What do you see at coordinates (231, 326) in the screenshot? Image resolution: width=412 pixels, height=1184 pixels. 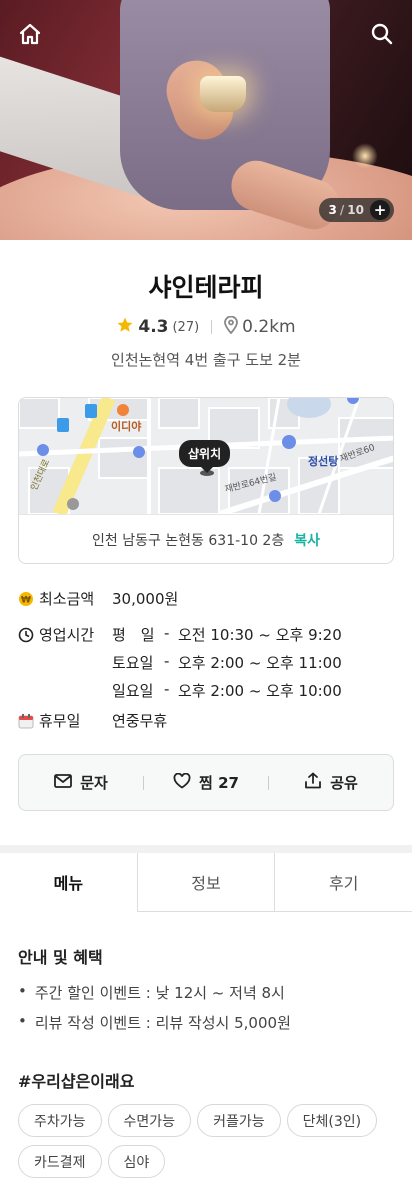 I see `location-pin-icon` at bounding box center [231, 326].